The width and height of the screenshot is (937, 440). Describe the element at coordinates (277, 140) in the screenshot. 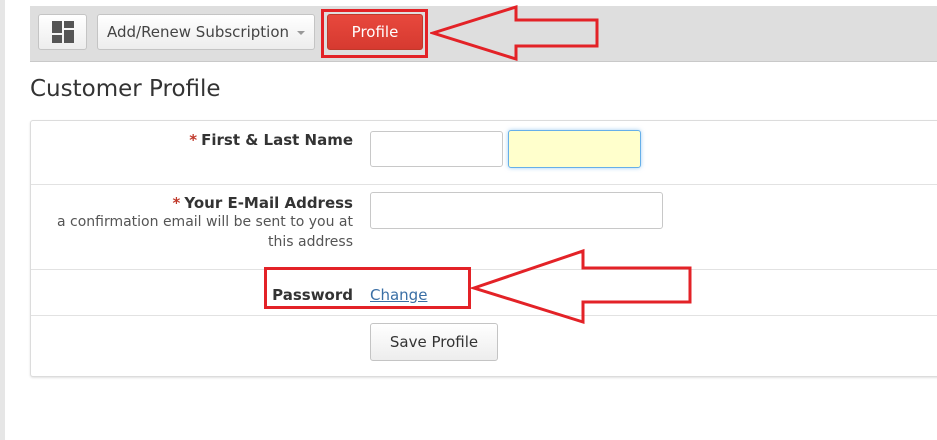

I see `name-label-text: First & Last Name` at that location.